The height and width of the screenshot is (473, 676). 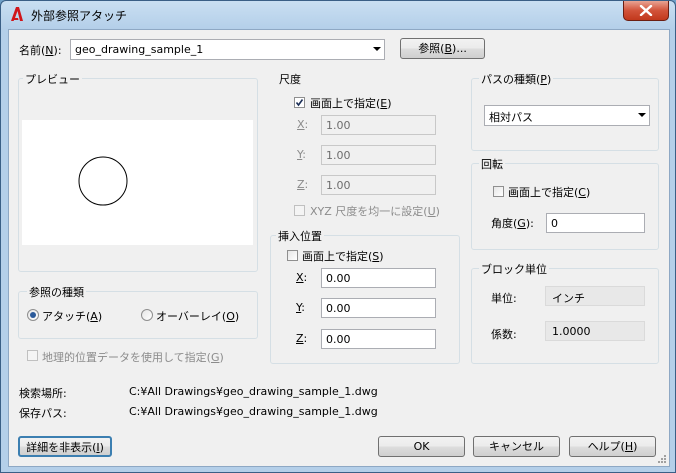 I want to click on insertion-y-label: Y:, so click(x=300, y=307).